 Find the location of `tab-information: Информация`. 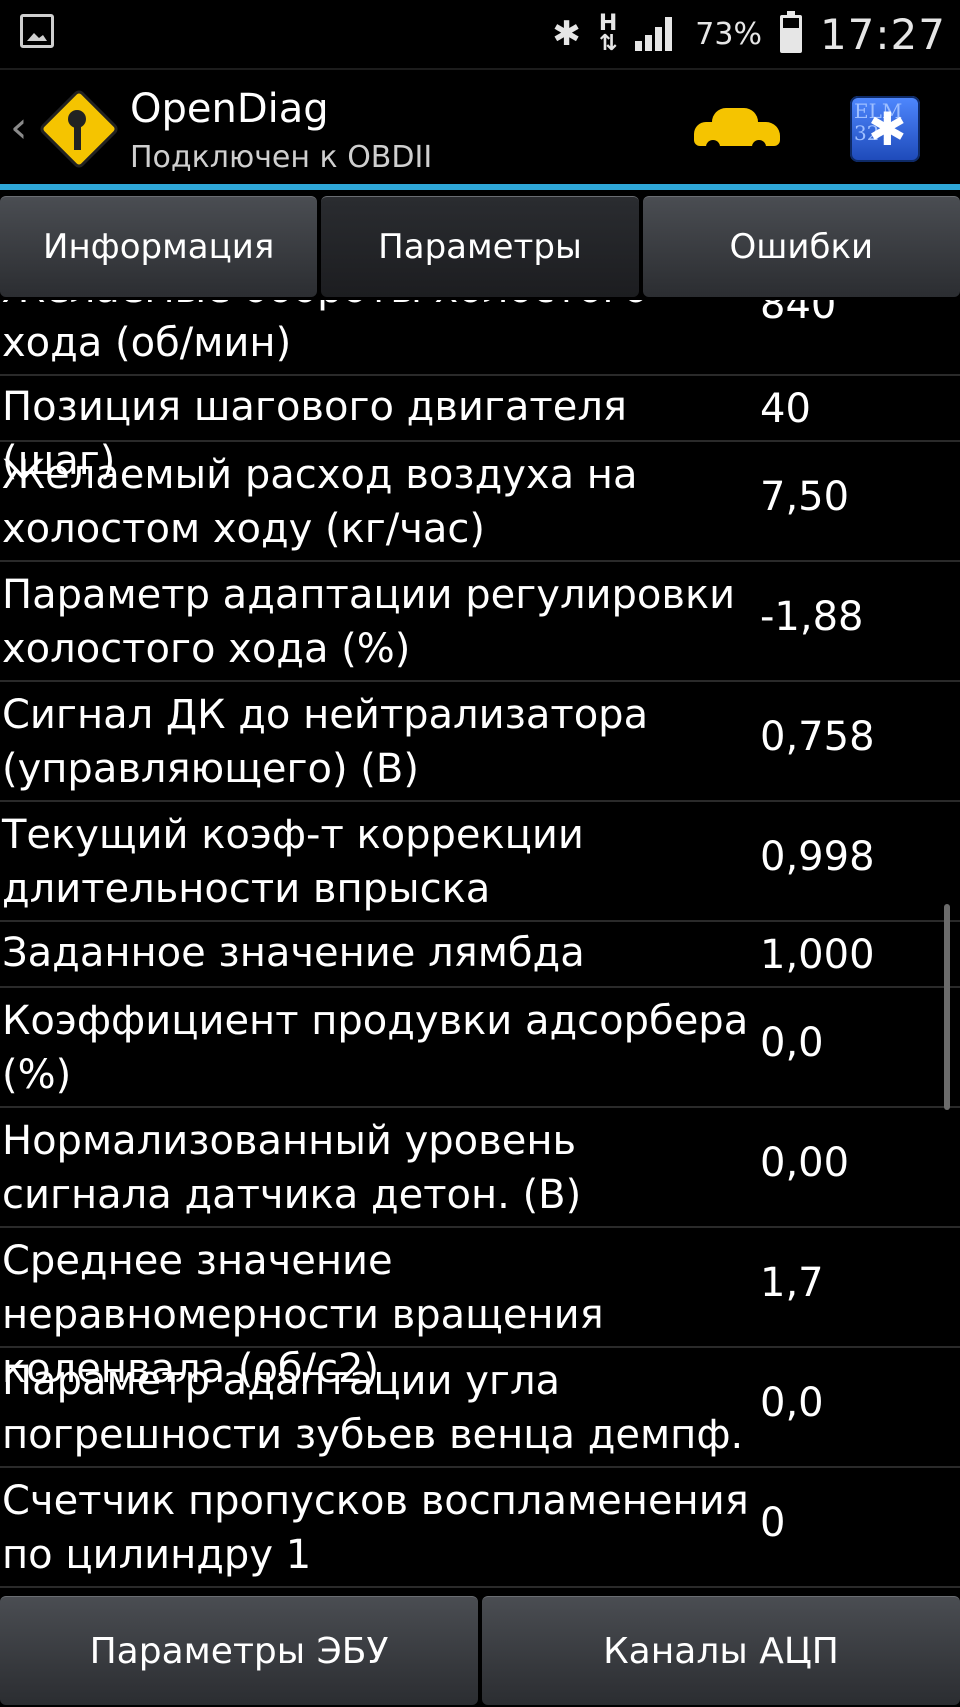

tab-information: Информация is located at coordinates (159, 246).